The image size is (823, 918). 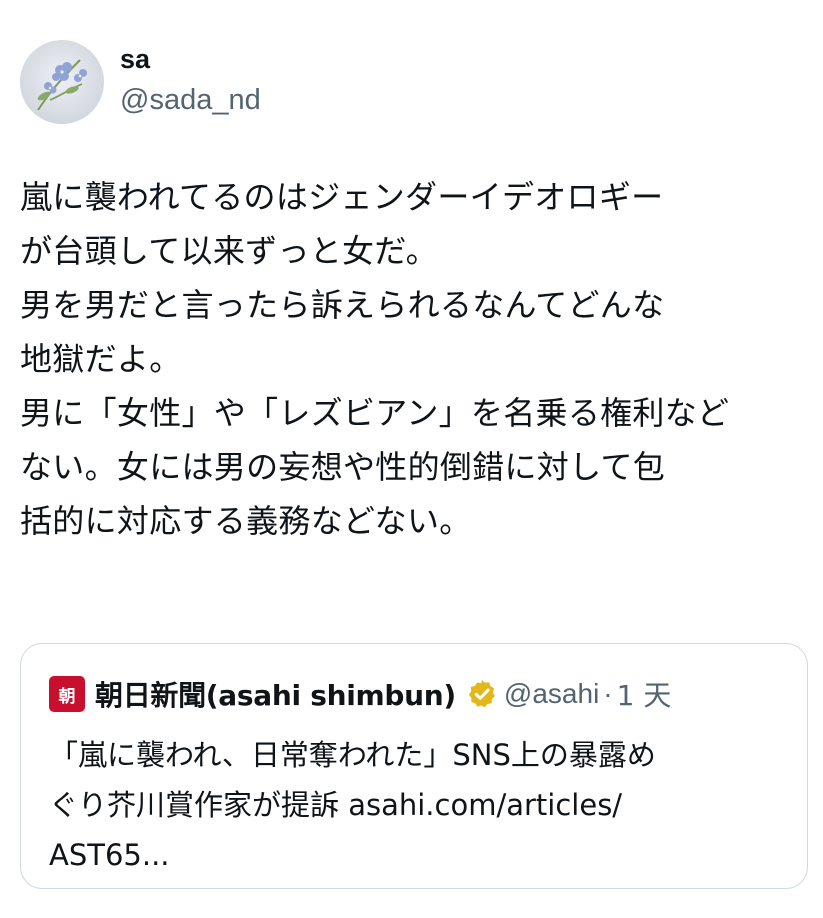 I want to click on tweet-header: sa @sada_nd, so click(x=140, y=83).